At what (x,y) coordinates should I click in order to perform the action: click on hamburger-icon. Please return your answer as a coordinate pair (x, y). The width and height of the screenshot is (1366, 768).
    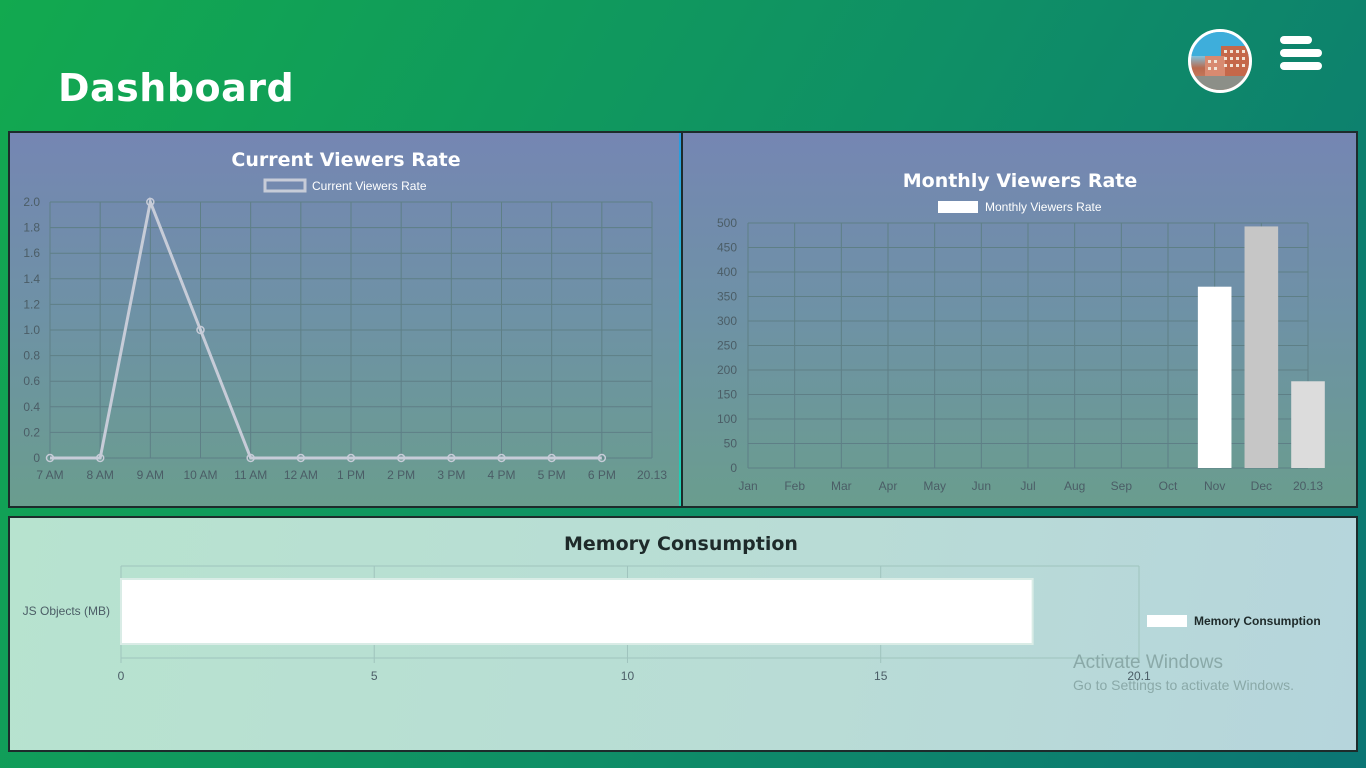
    Looking at the image, I should click on (1301, 53).